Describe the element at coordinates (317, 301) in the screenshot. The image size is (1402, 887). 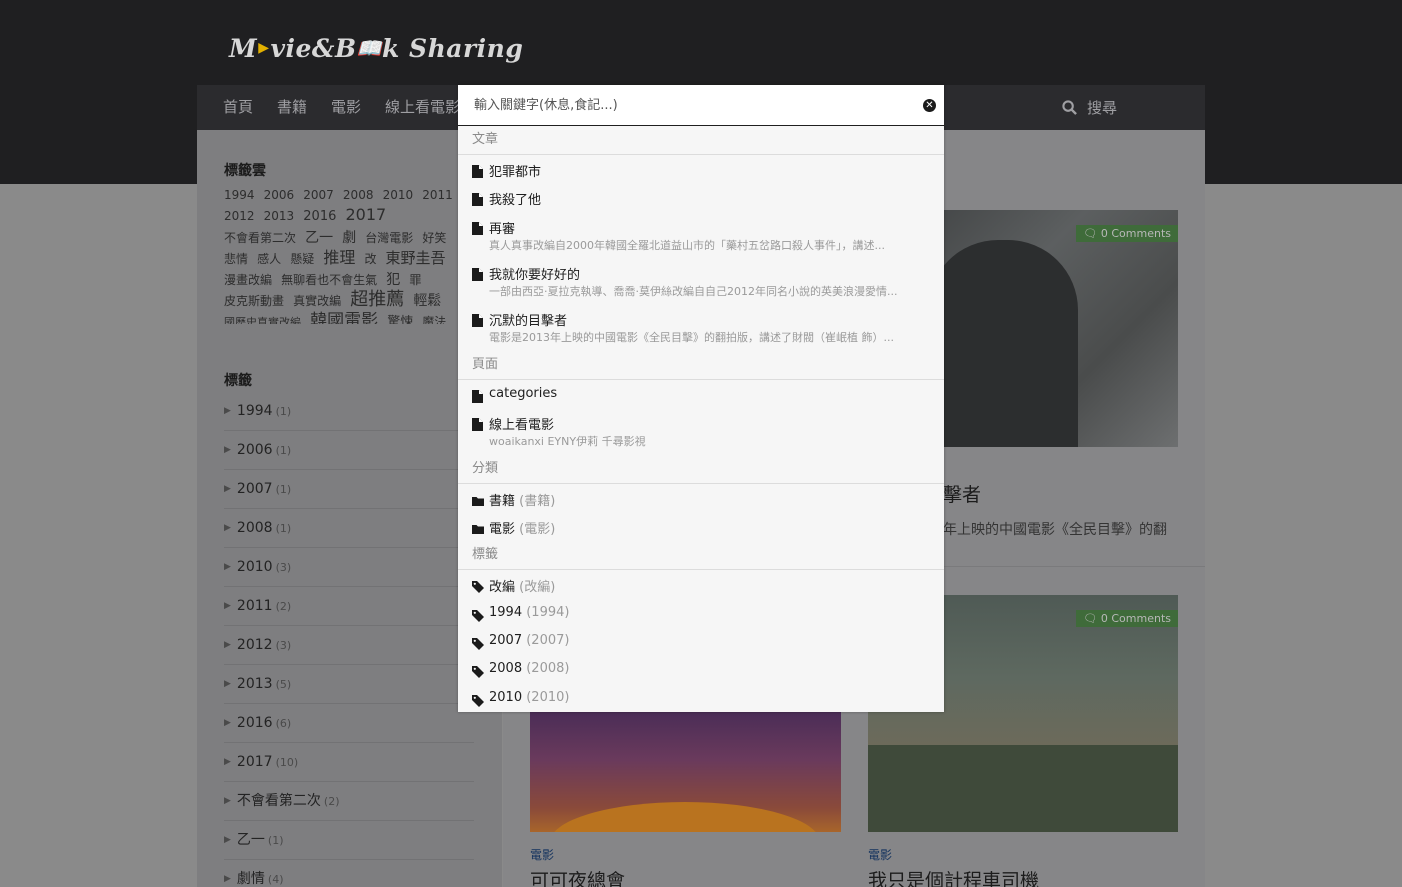
I see `tagcloud-item: 真實改編` at that location.